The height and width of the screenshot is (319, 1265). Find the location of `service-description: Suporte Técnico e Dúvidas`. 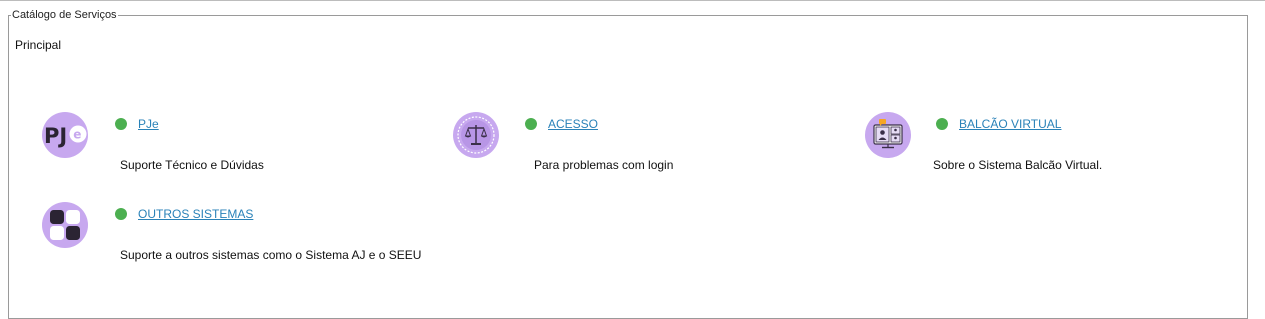

service-description: Suporte Técnico e Dúvidas is located at coordinates (192, 165).